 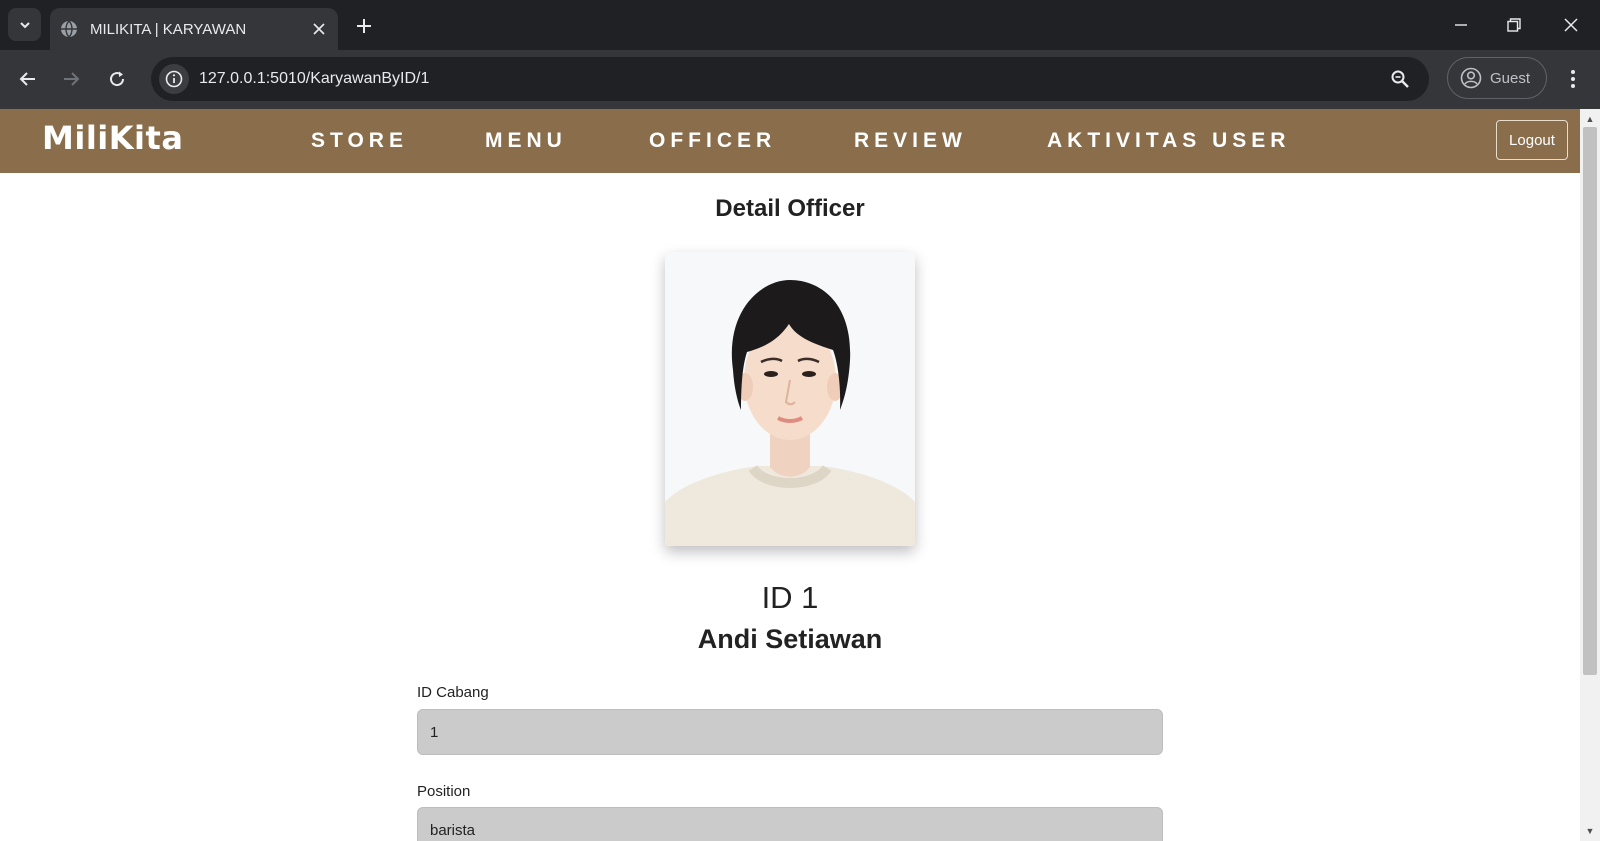 I want to click on position-field: barista, so click(x=790, y=824).